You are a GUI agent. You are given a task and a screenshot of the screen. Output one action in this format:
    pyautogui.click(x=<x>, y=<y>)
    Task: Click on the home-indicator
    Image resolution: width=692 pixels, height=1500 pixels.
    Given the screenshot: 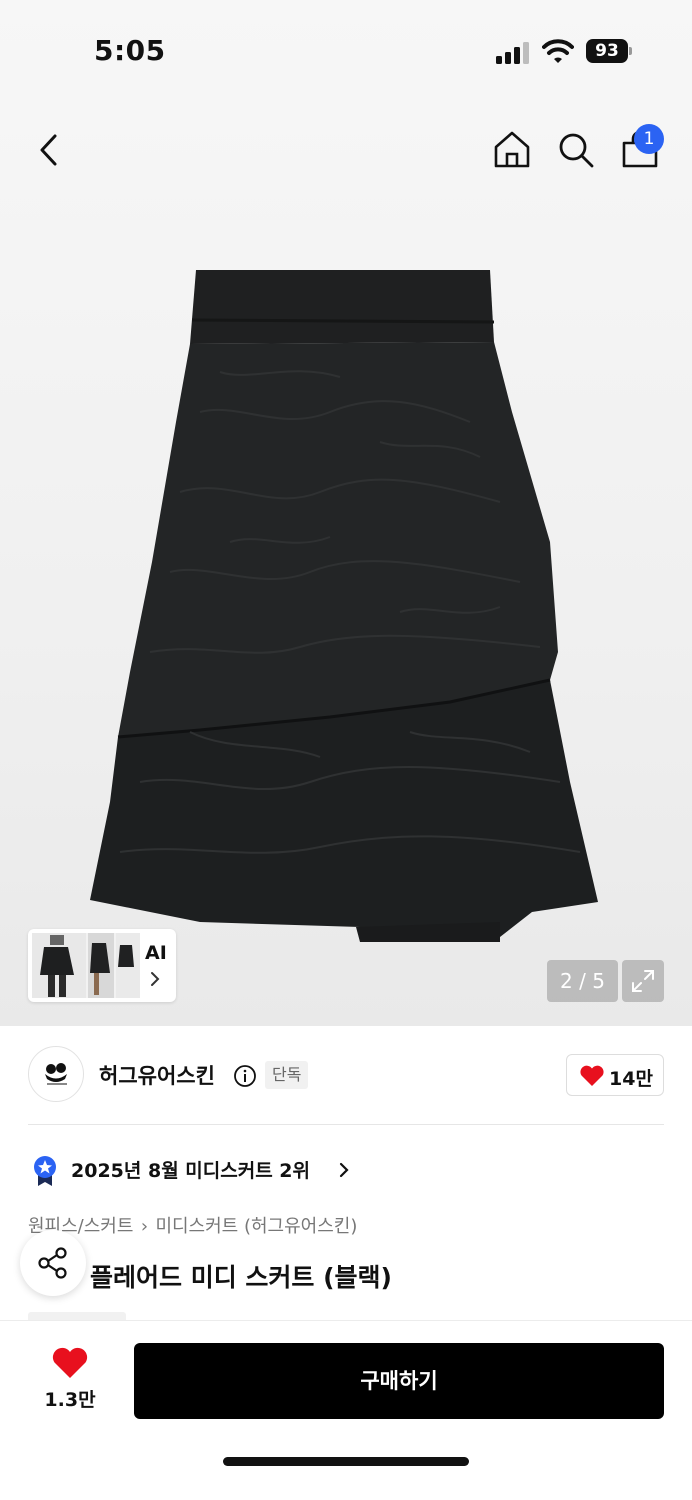 What is the action you would take?
    pyautogui.click(x=346, y=1461)
    